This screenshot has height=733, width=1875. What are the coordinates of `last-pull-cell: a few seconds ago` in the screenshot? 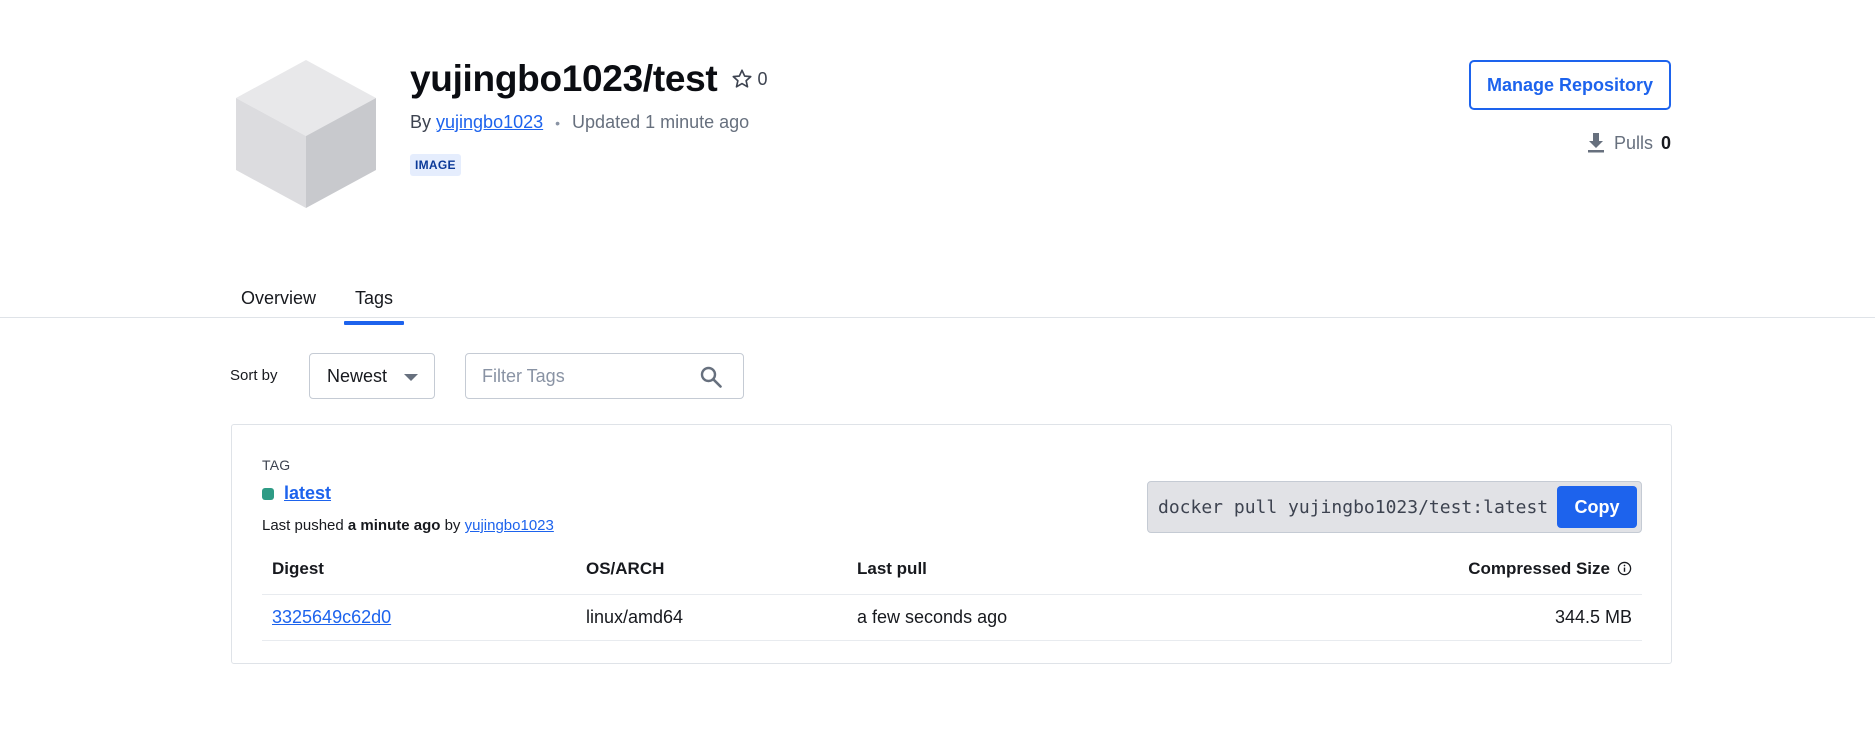 It's located at (932, 617).